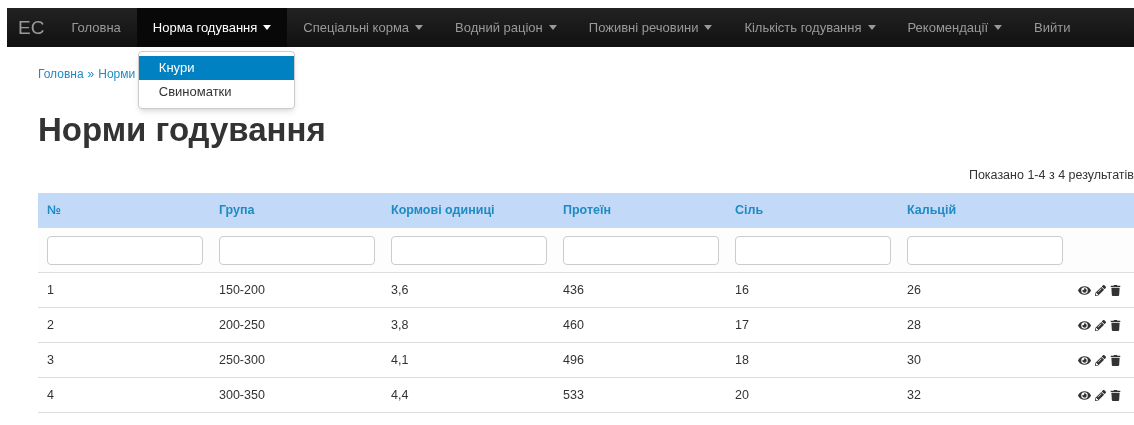 The image size is (1134, 425). Describe the element at coordinates (216, 68) in the screenshot. I see `dropdown-item: Кнури` at that location.